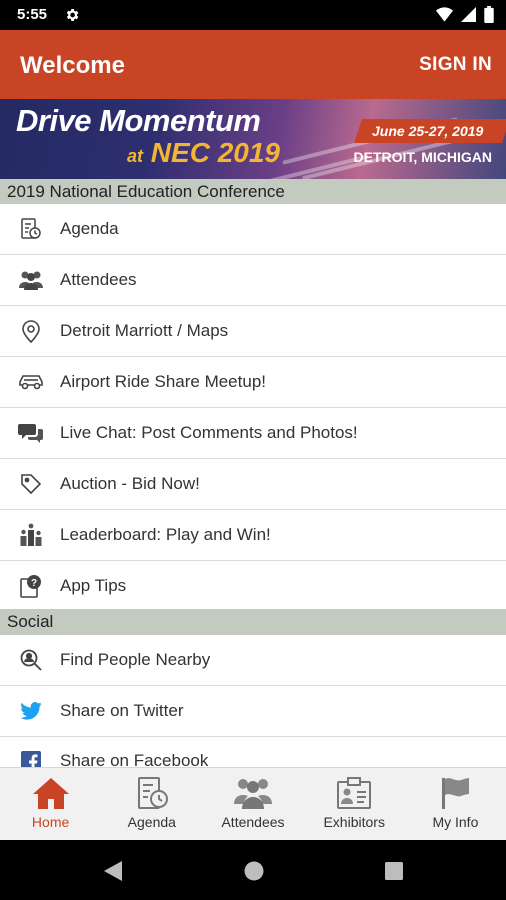 Image resolution: width=506 pixels, height=900 pixels. I want to click on list-item-label: Live Chat: Post Comments and Photos!, so click(209, 432).